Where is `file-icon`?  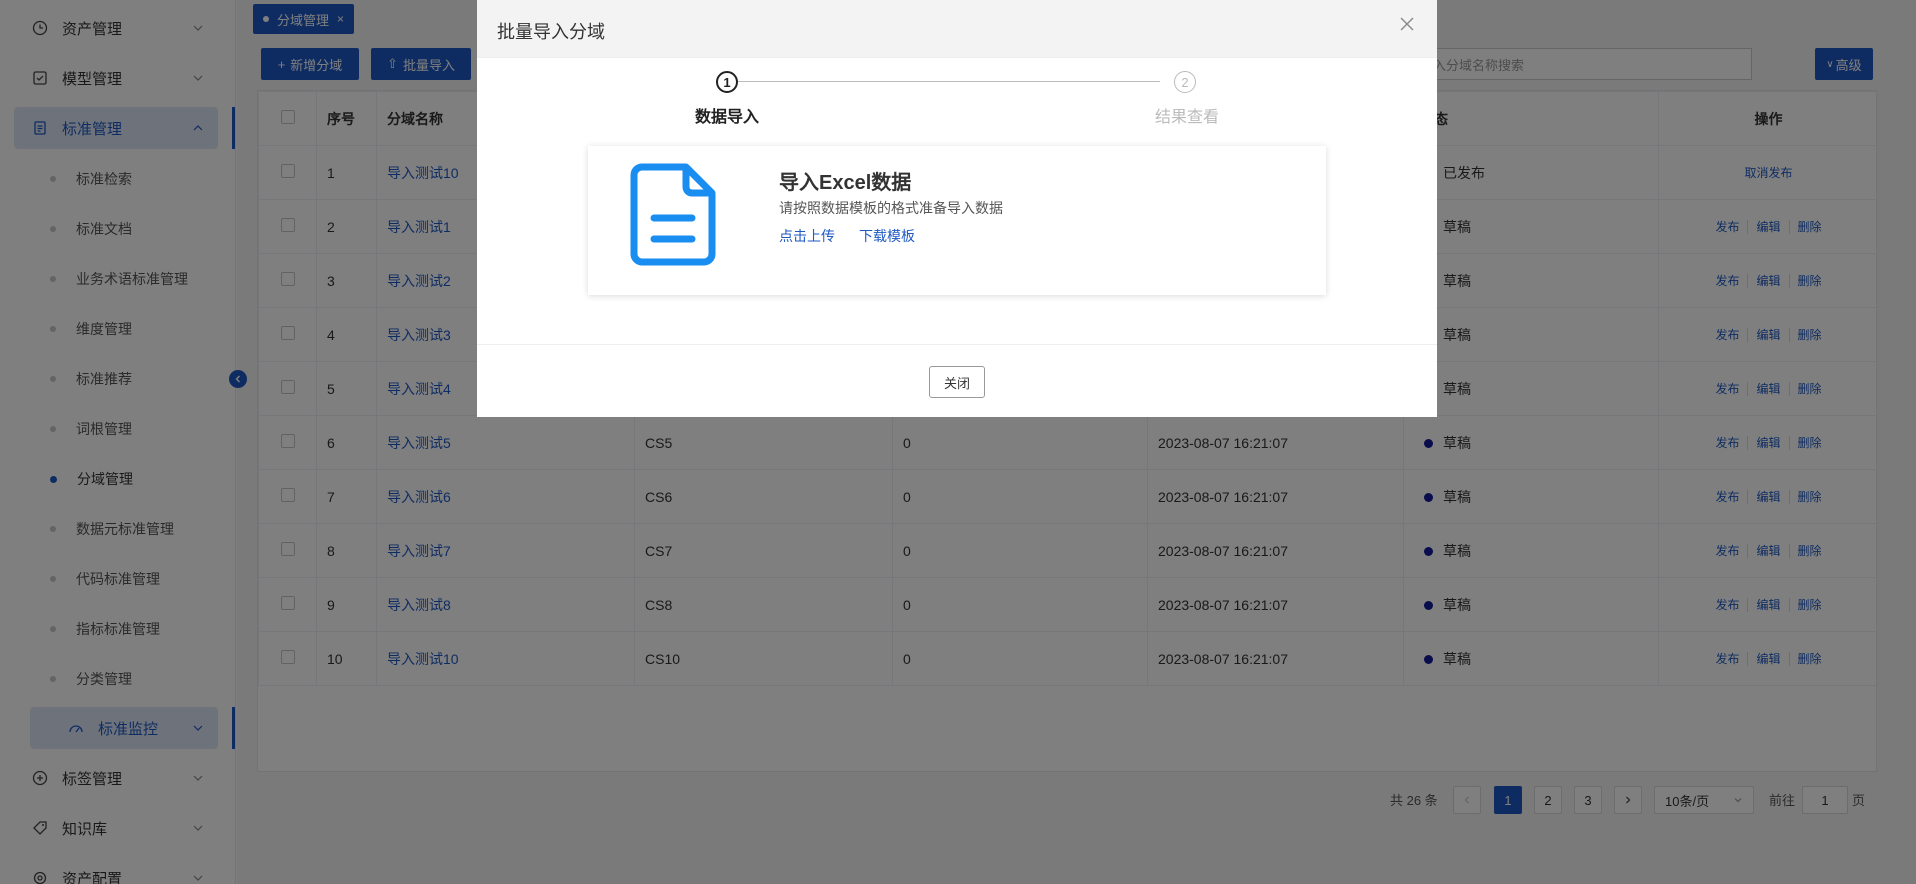
file-icon is located at coordinates (673, 214).